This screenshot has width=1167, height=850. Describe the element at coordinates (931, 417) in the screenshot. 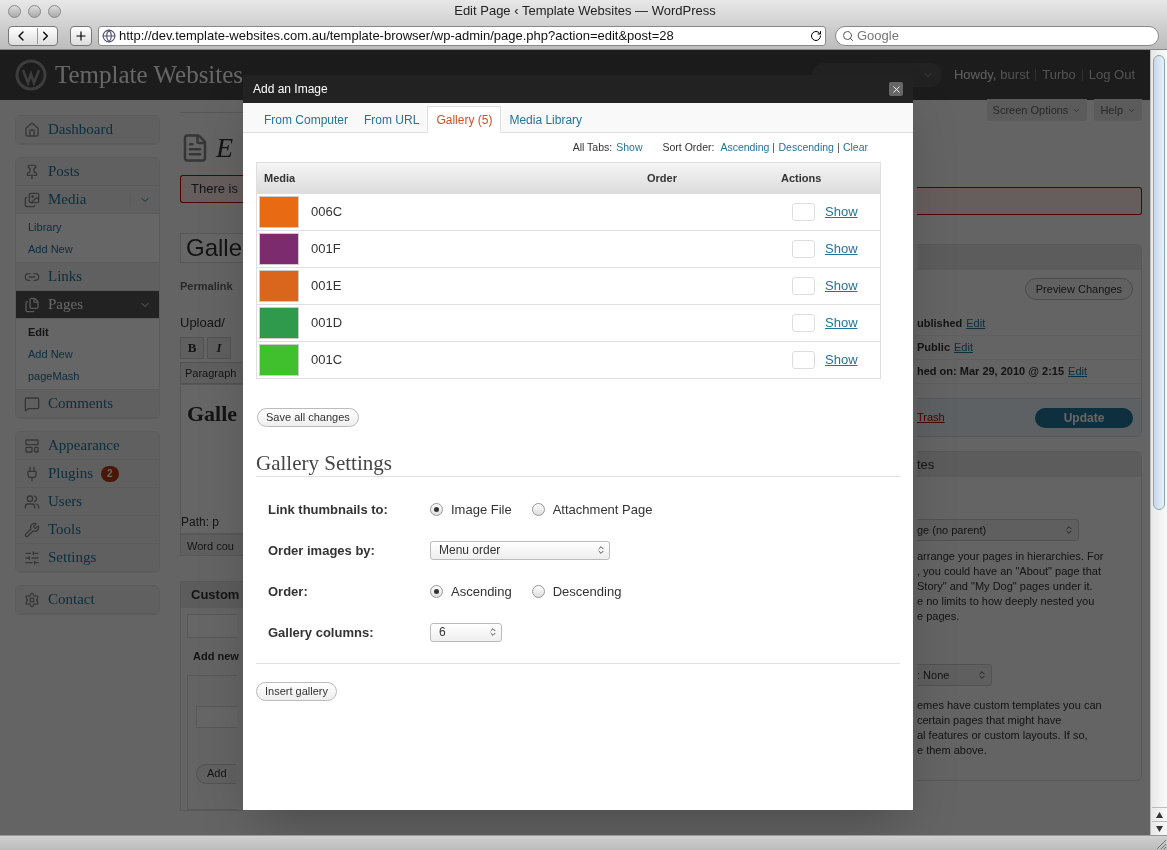

I see `trash-link: Trash` at that location.